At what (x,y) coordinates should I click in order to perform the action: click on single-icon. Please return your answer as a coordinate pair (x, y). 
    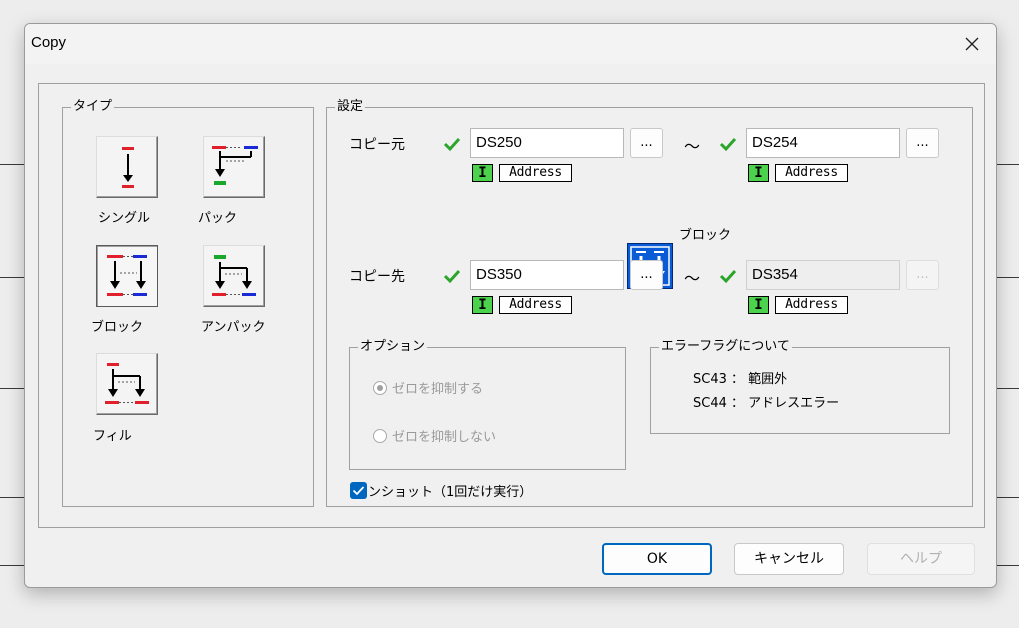
    Looking at the image, I should click on (128, 167).